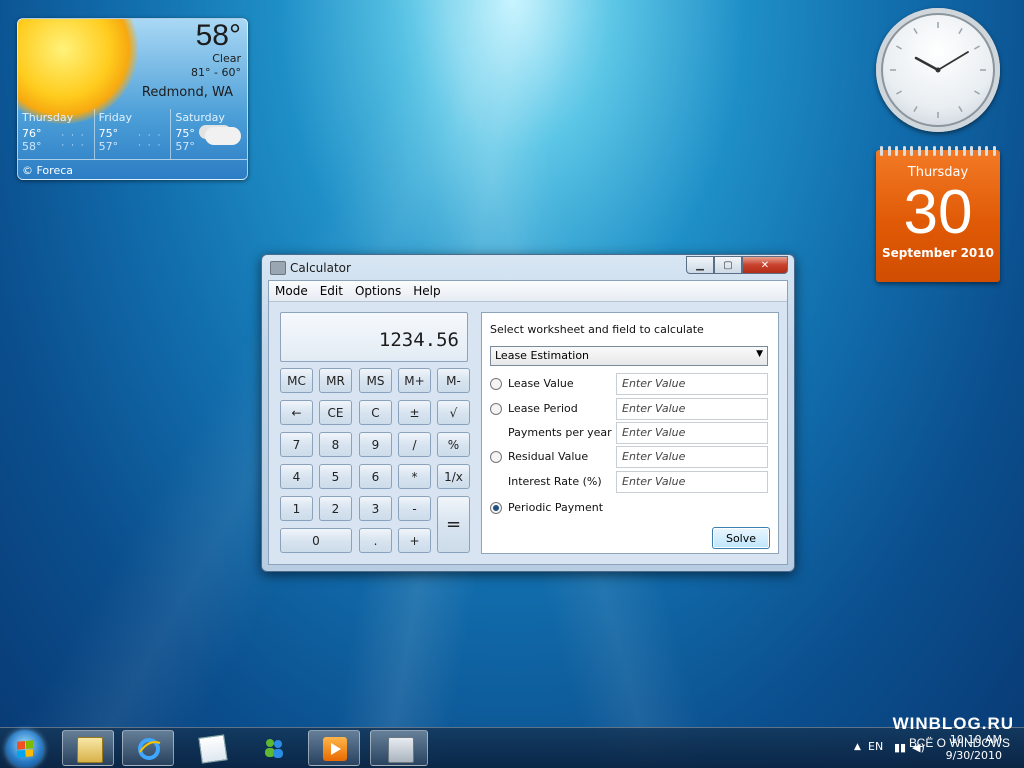  I want to click on field-row-interest-rate: Interest Rate (%) Enter Value, so click(629, 482).